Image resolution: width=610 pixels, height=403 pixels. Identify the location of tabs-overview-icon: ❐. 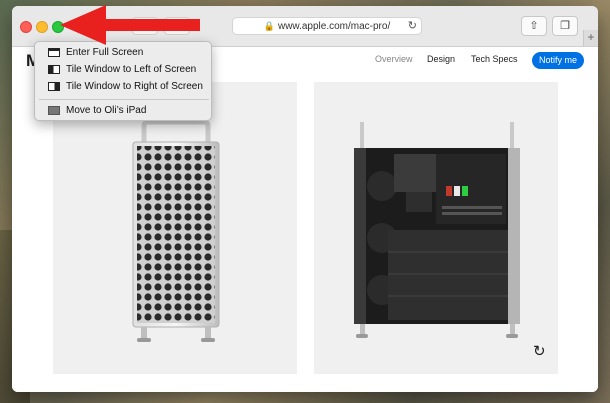
(565, 26).